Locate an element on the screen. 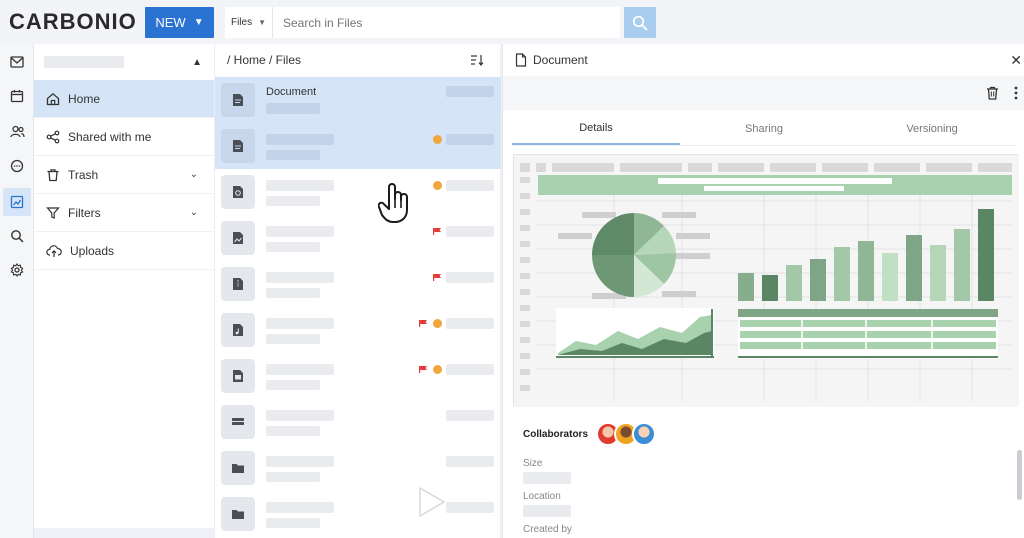  sidebar-item-label: Filters is located at coordinates (84, 212).